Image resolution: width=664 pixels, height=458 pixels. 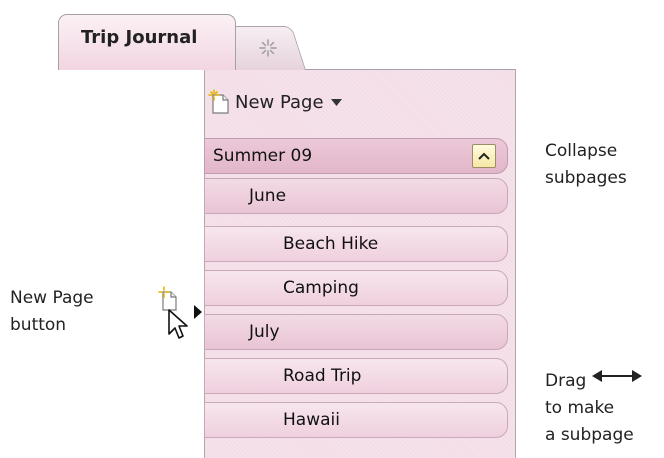 I want to click on sparkle-icon, so click(x=268, y=48).